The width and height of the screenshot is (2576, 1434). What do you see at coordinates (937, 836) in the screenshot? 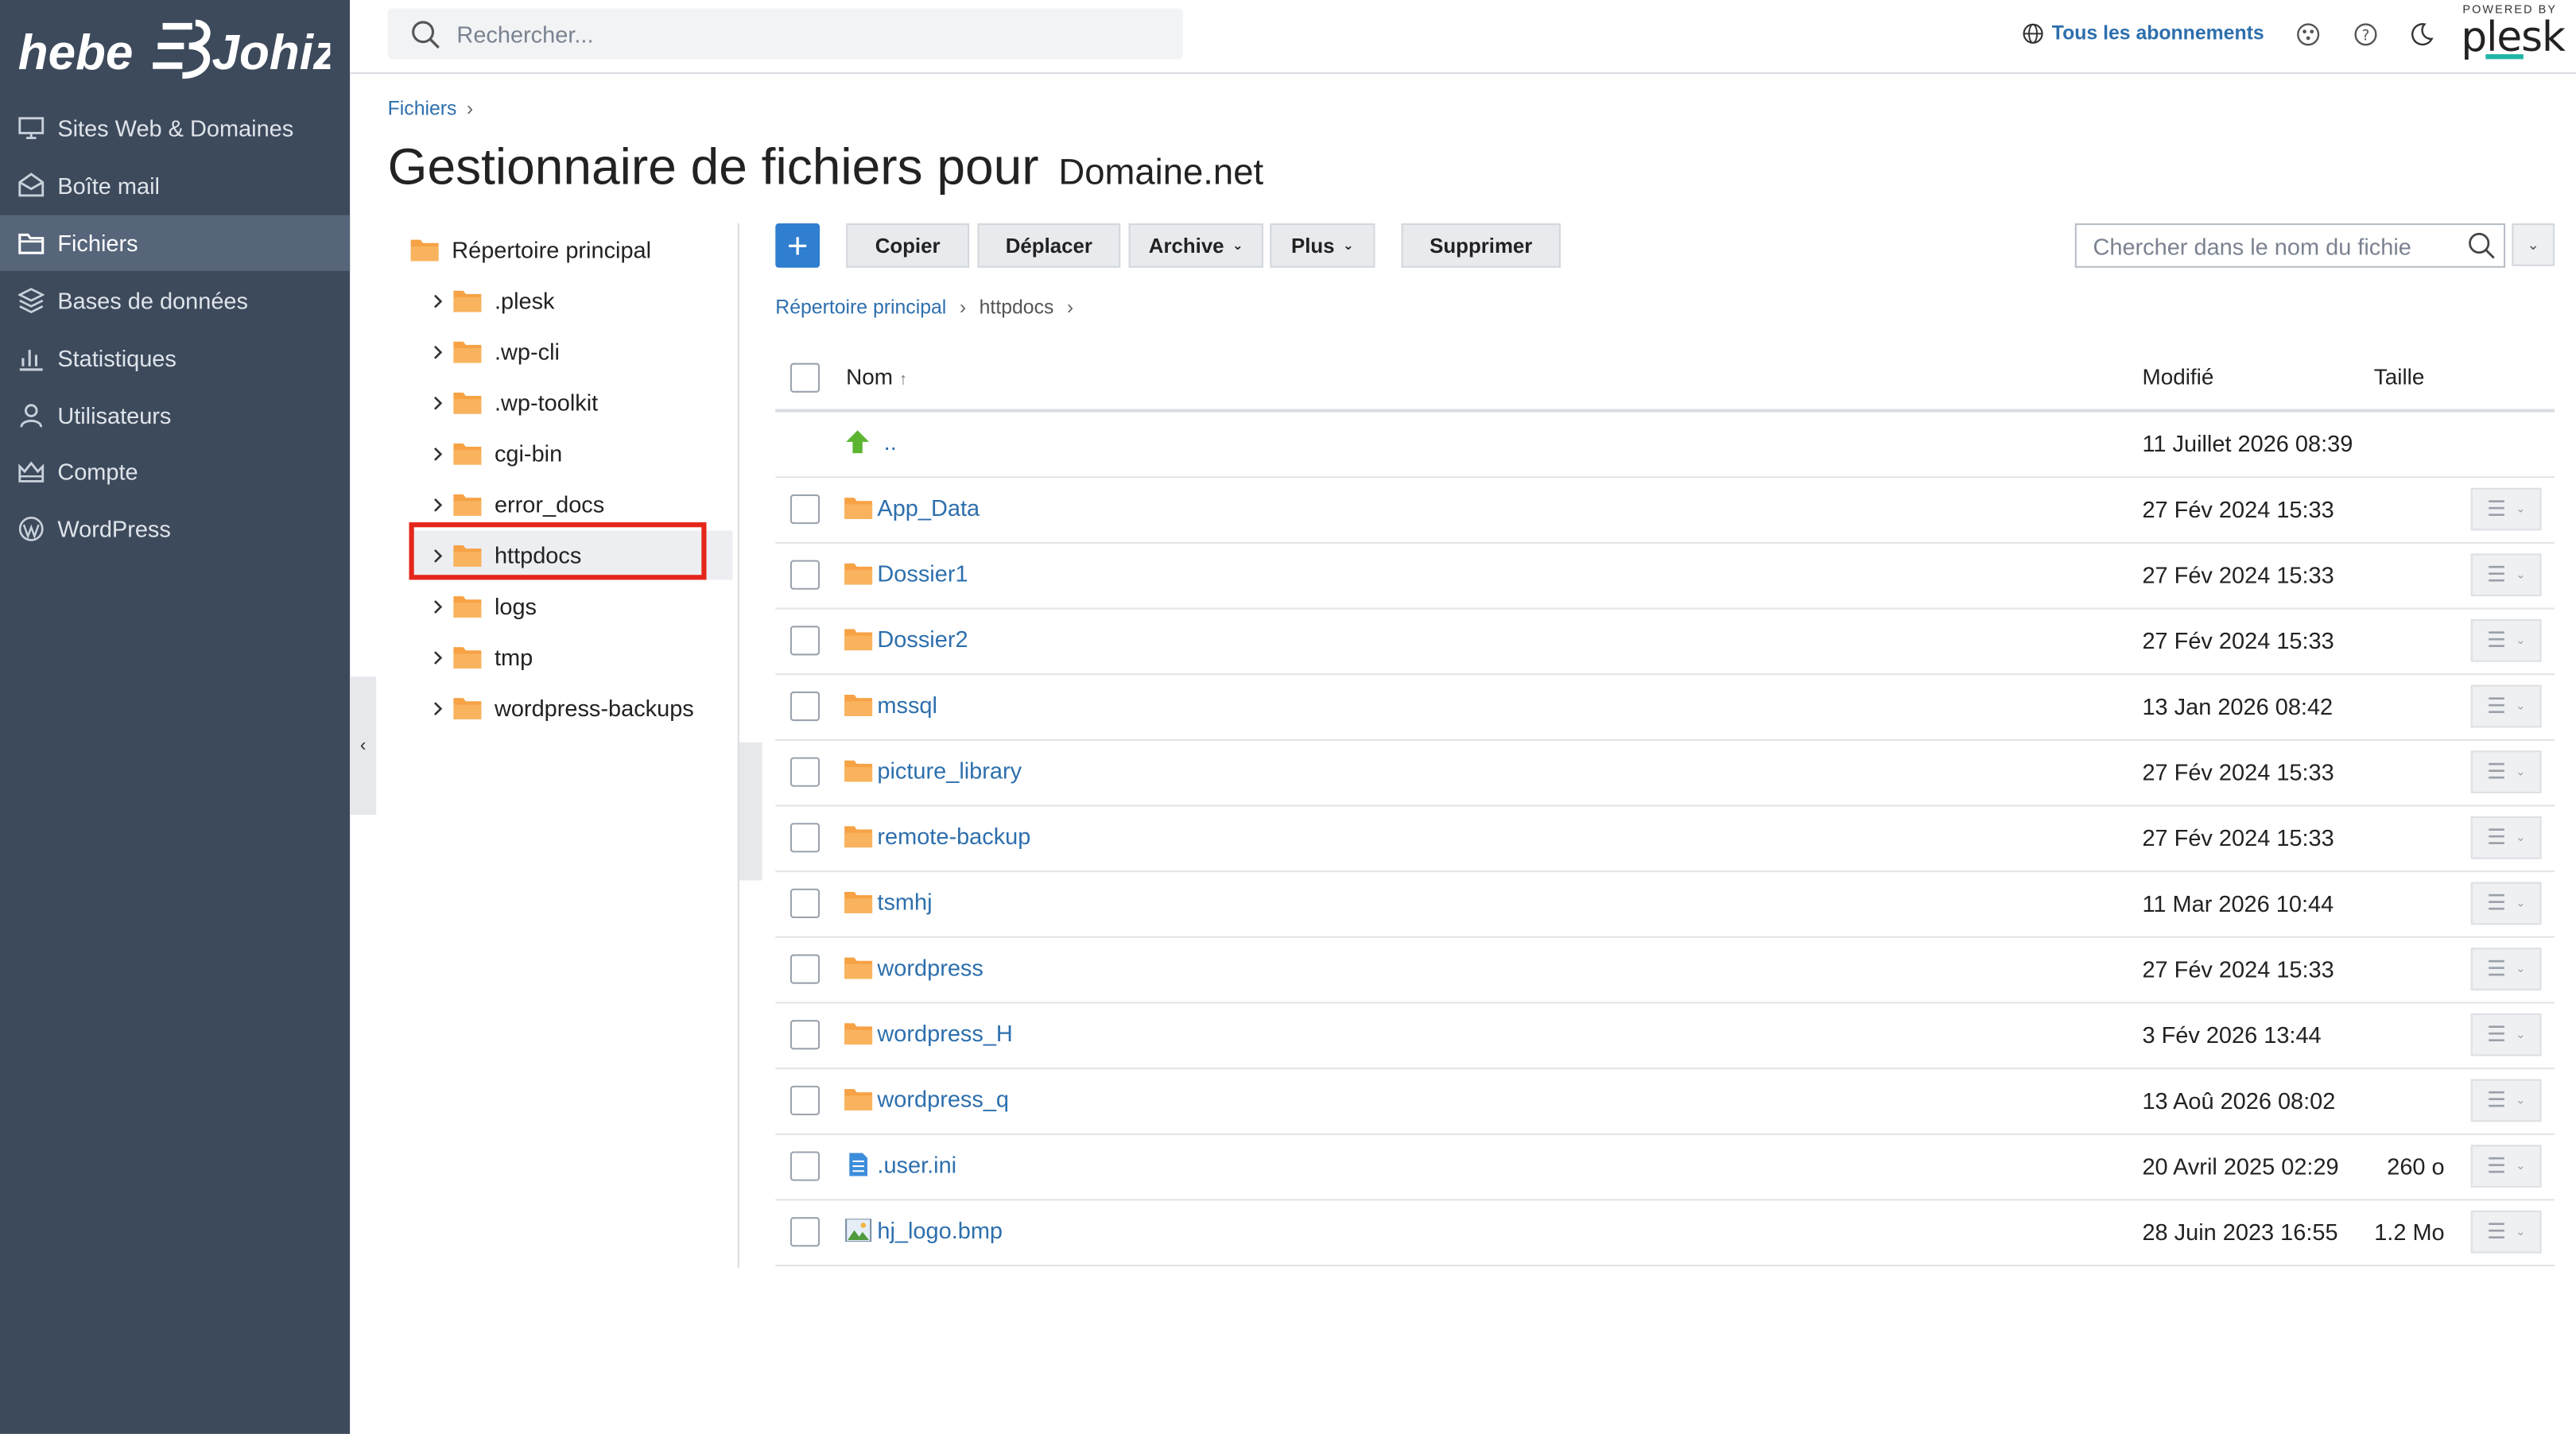
I see `file-name-link: remote-backup` at bounding box center [937, 836].